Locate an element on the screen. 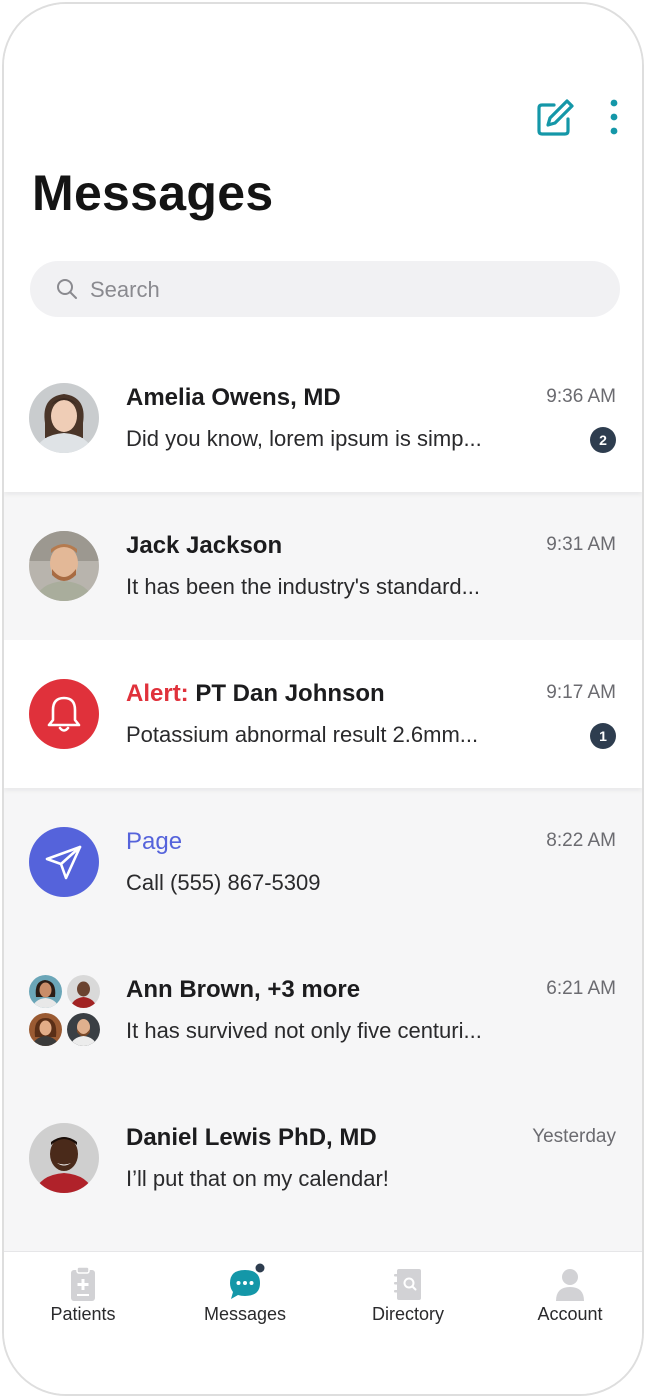 This screenshot has width=648, height=1400. bell-icon is located at coordinates (64, 714).